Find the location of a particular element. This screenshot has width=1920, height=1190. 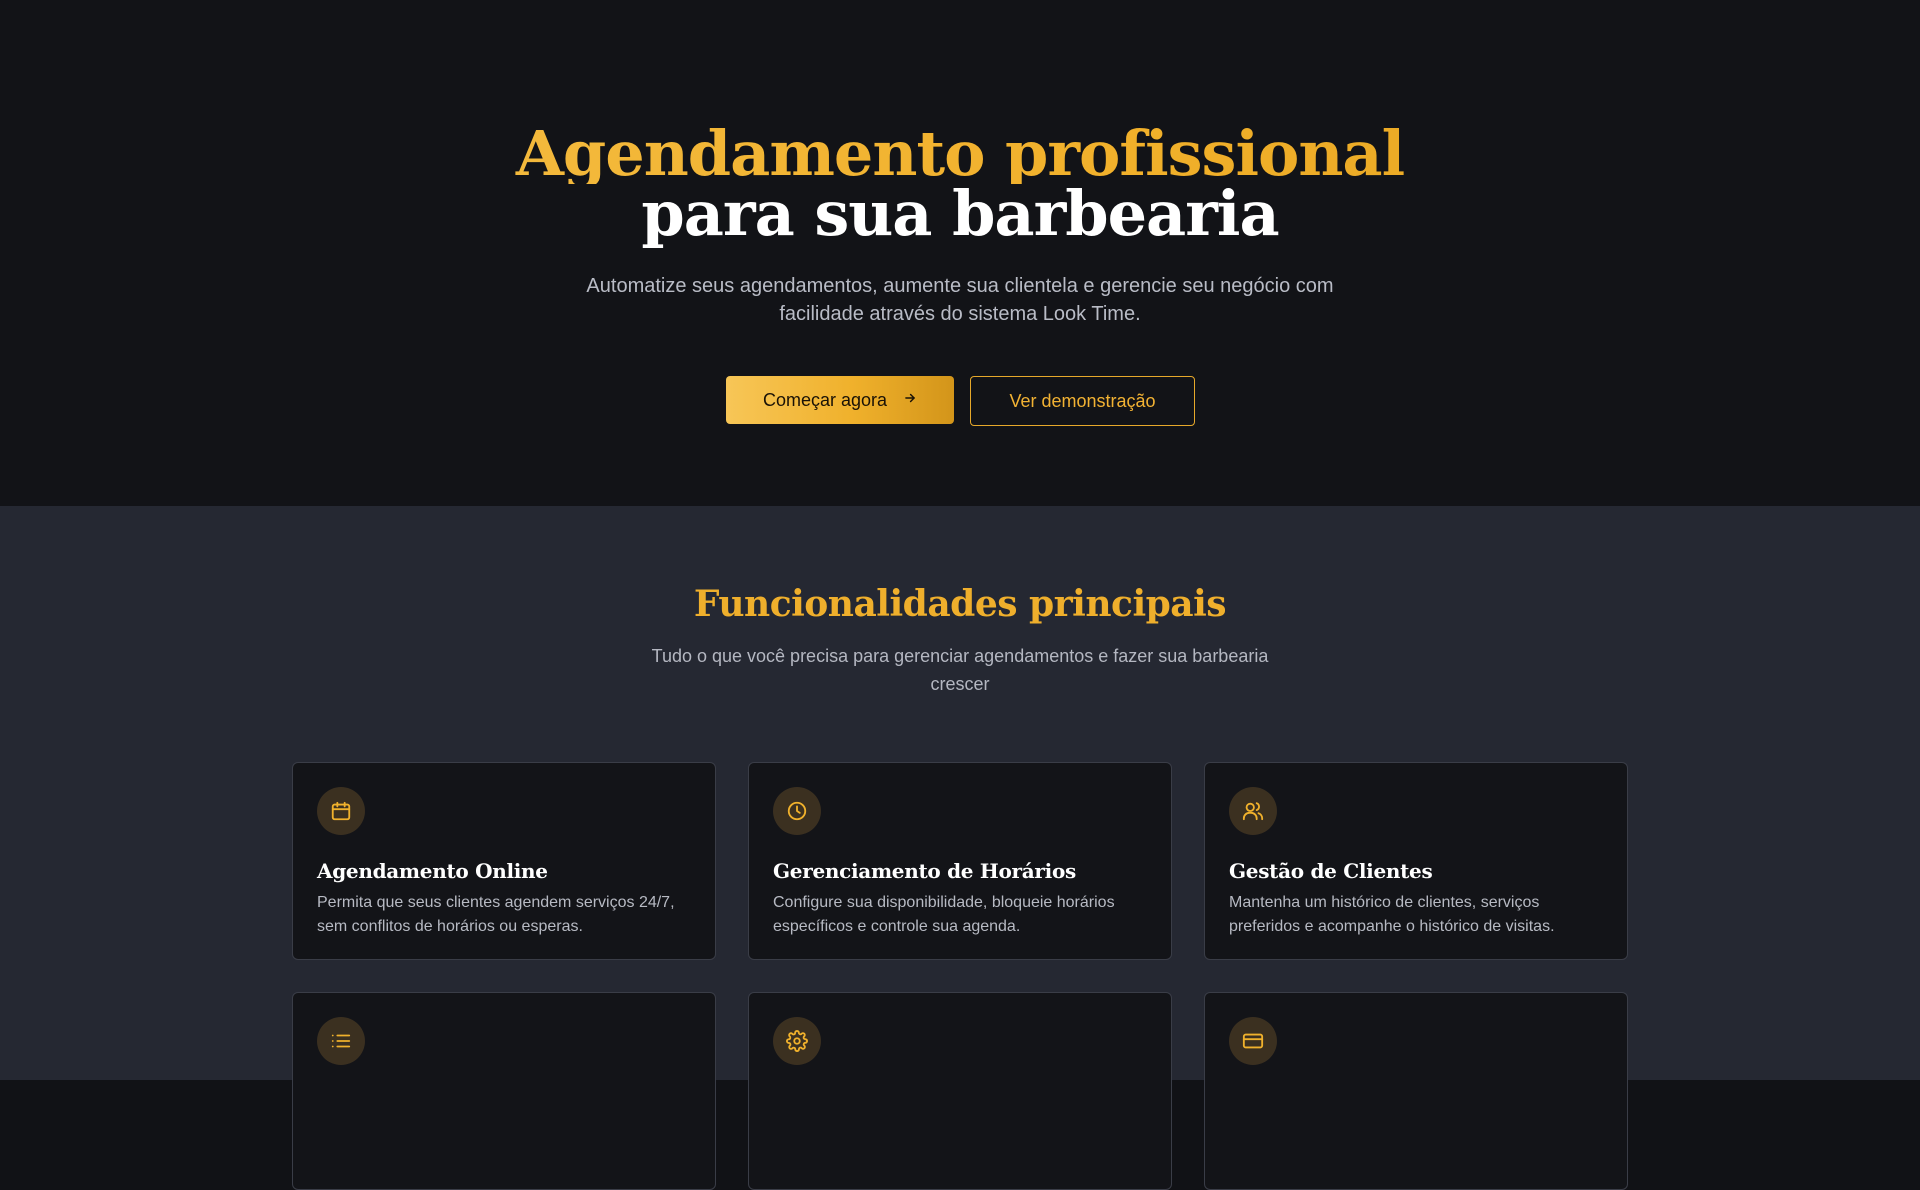

clock-icon is located at coordinates (797, 811).